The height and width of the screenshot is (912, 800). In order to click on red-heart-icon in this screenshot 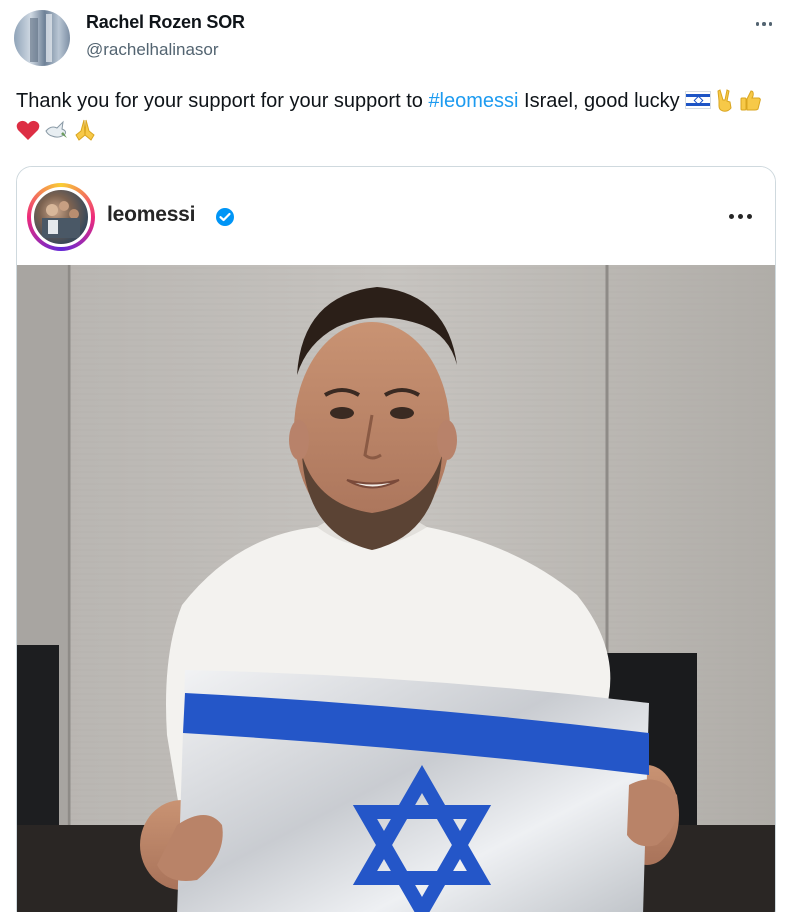, I will do `click(28, 130)`.